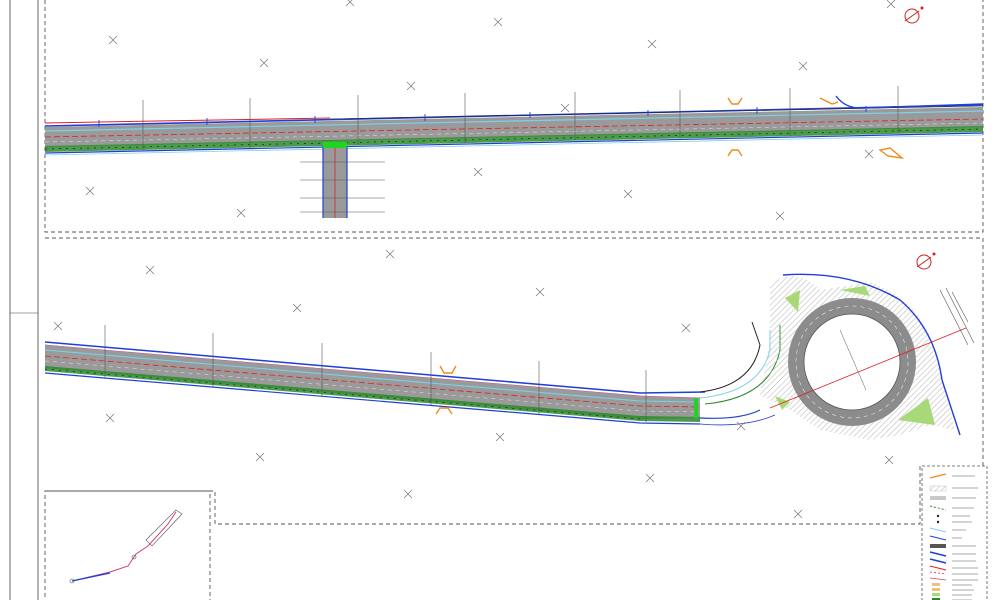 This screenshot has height=600, width=1000. What do you see at coordinates (342, 180) in the screenshot?
I see `side-road-top` at bounding box center [342, 180].